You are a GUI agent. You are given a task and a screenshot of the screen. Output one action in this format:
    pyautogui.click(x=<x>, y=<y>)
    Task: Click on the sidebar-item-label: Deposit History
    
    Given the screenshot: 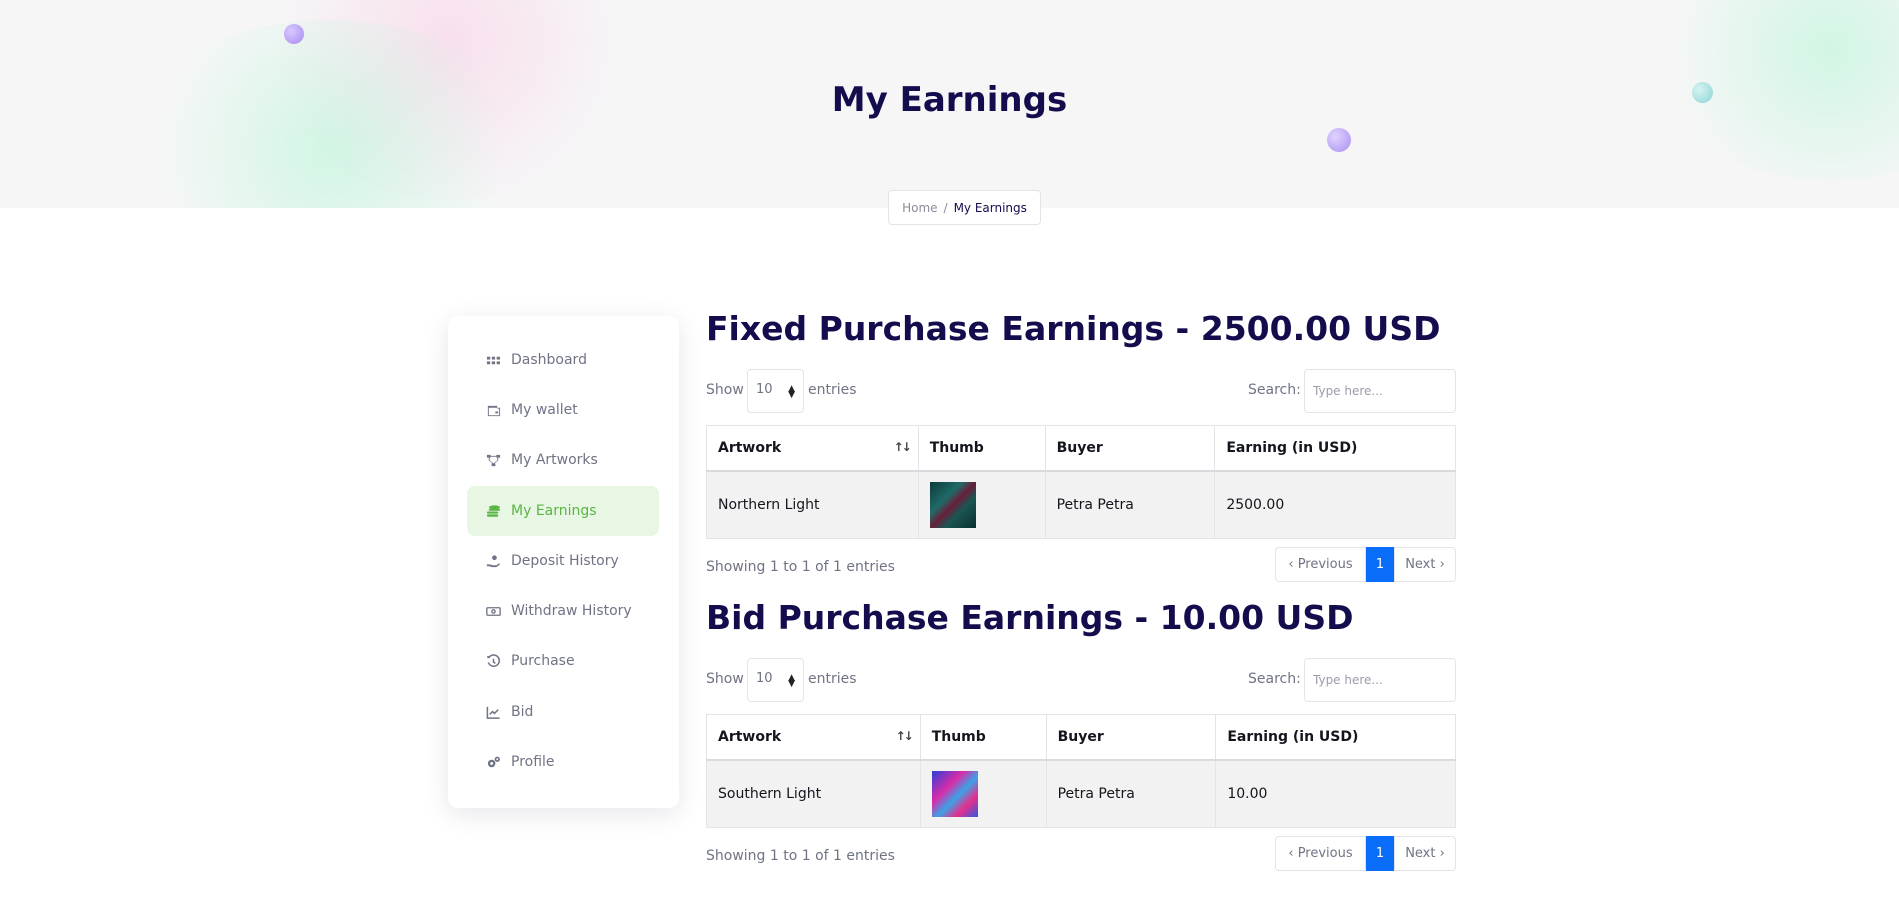 What is the action you would take?
    pyautogui.click(x=565, y=561)
    